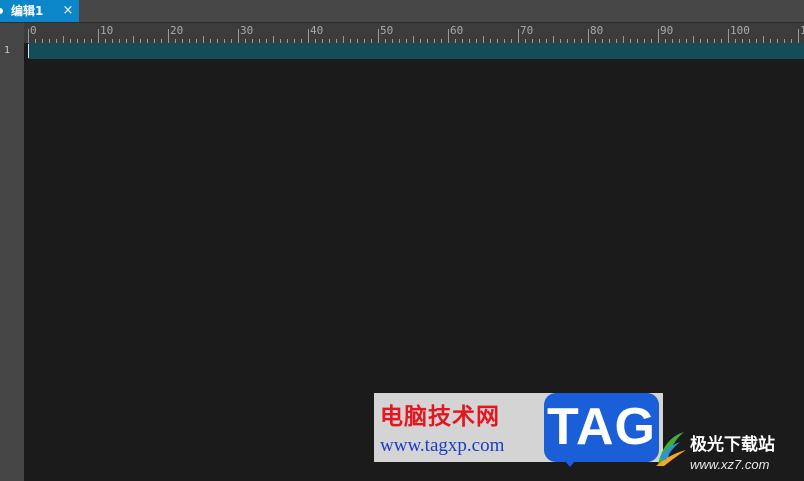 The width and height of the screenshot is (804, 481). I want to click on text-caret, so click(28, 51).